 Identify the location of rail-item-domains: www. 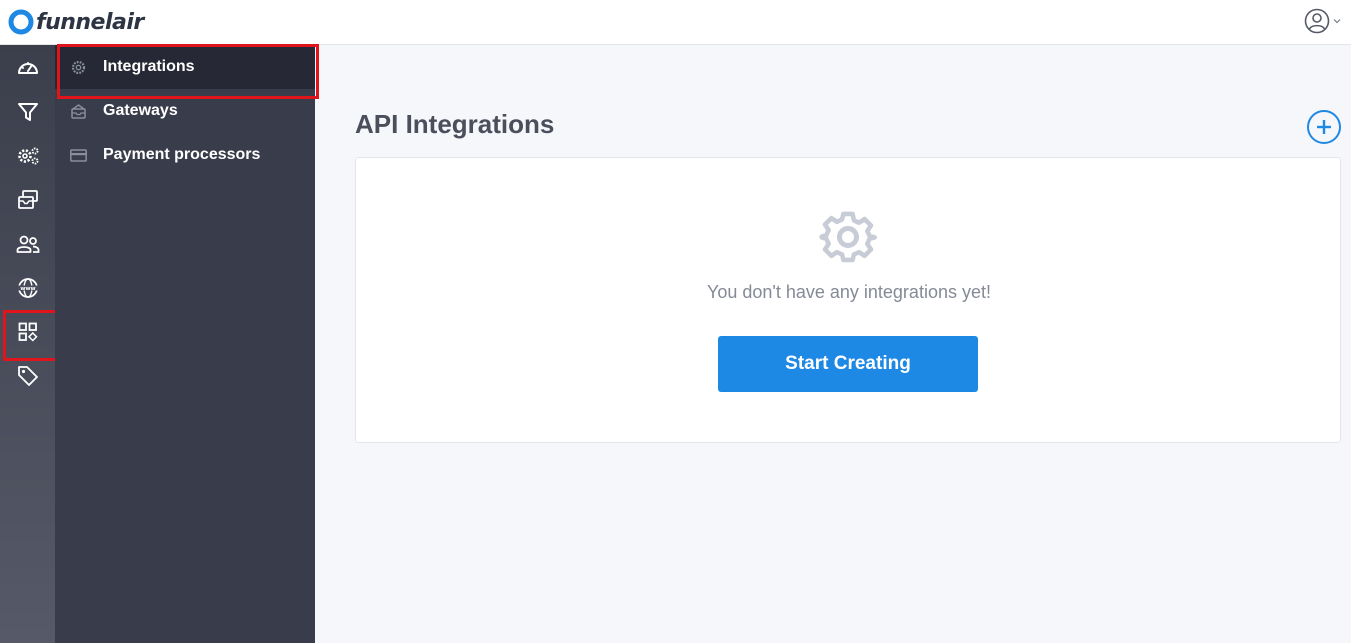
(27, 288).